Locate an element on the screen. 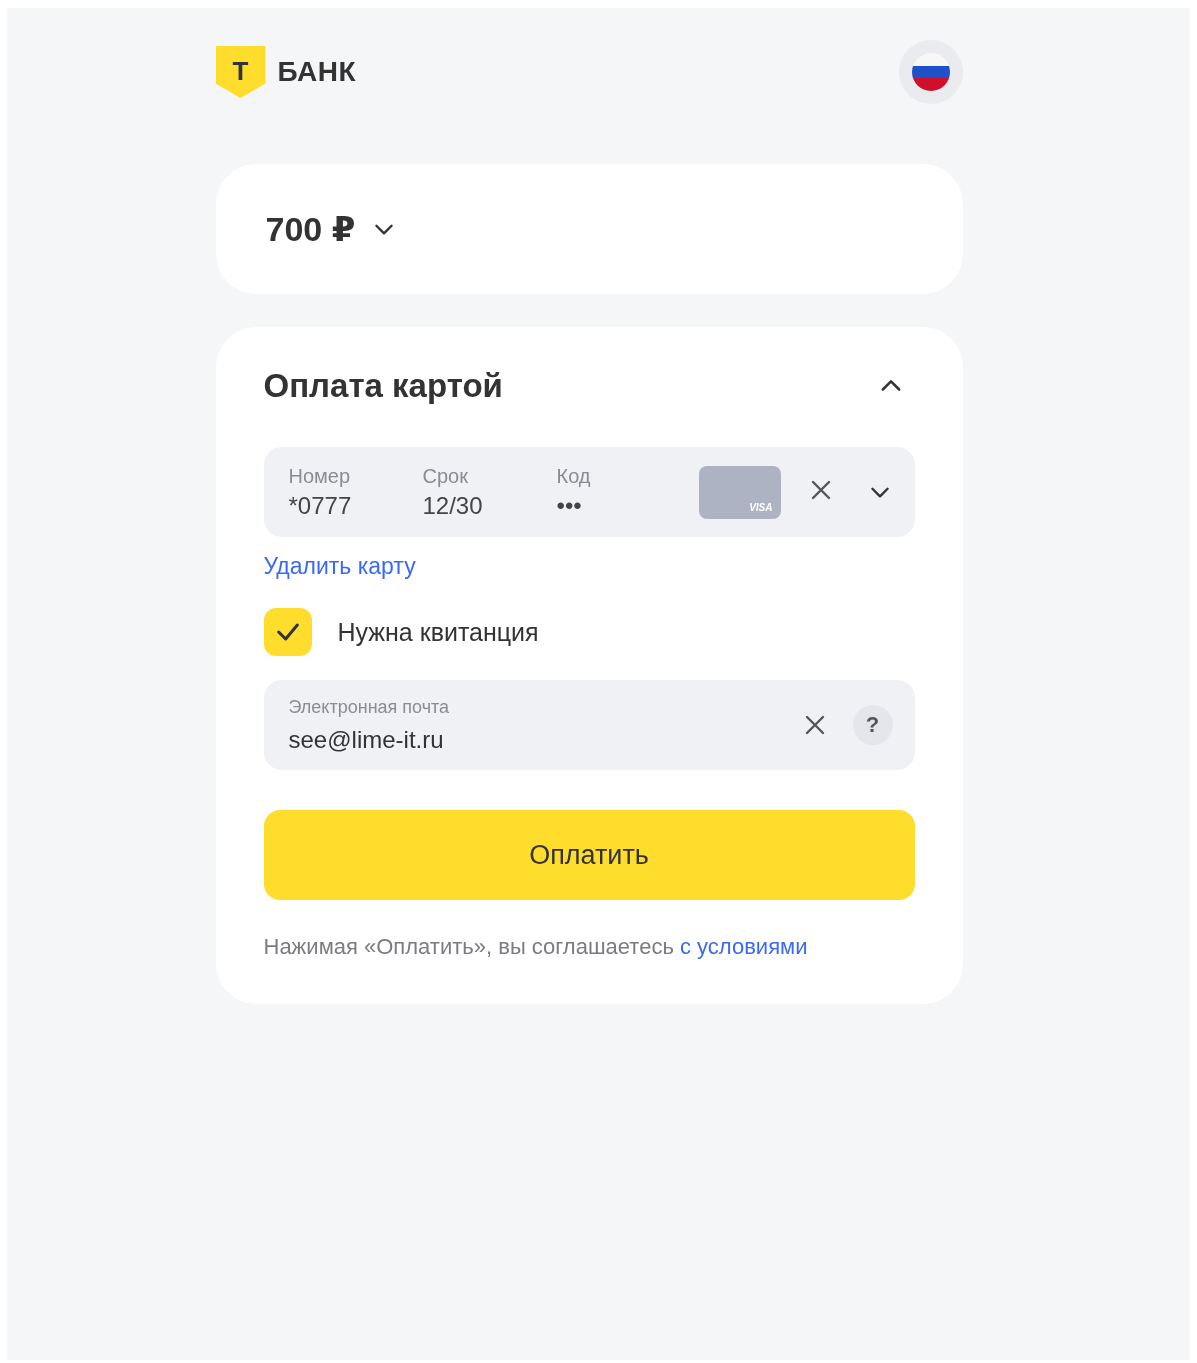 The image size is (1197, 1363). pay-button: Оплатить is located at coordinates (589, 855).